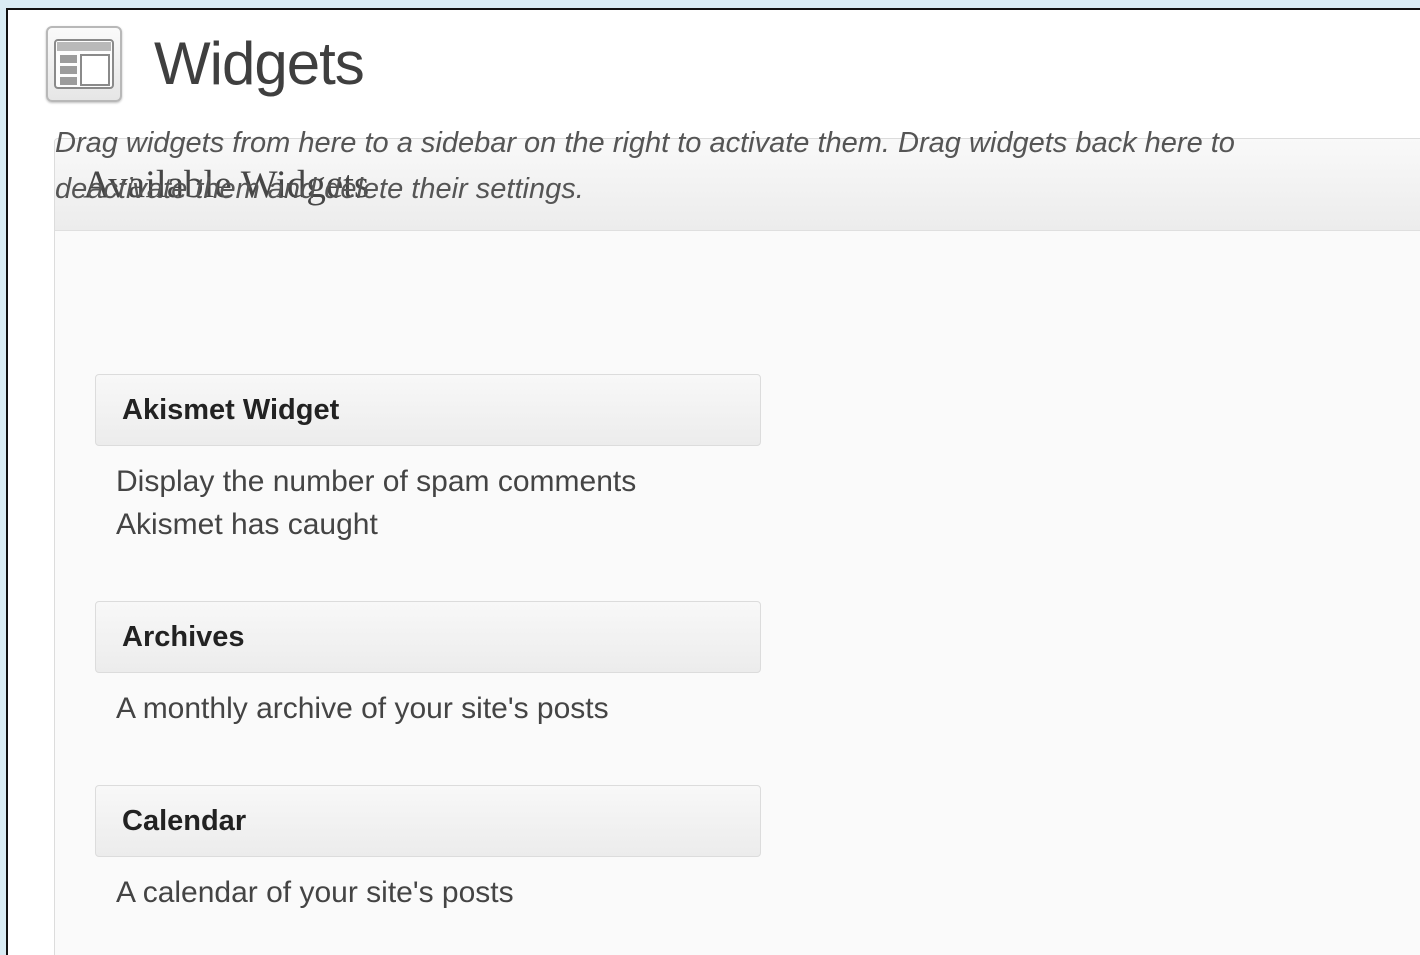 The image size is (1420, 955). I want to click on widget-description: A monthly archive of your site's posts, so click(362, 708).